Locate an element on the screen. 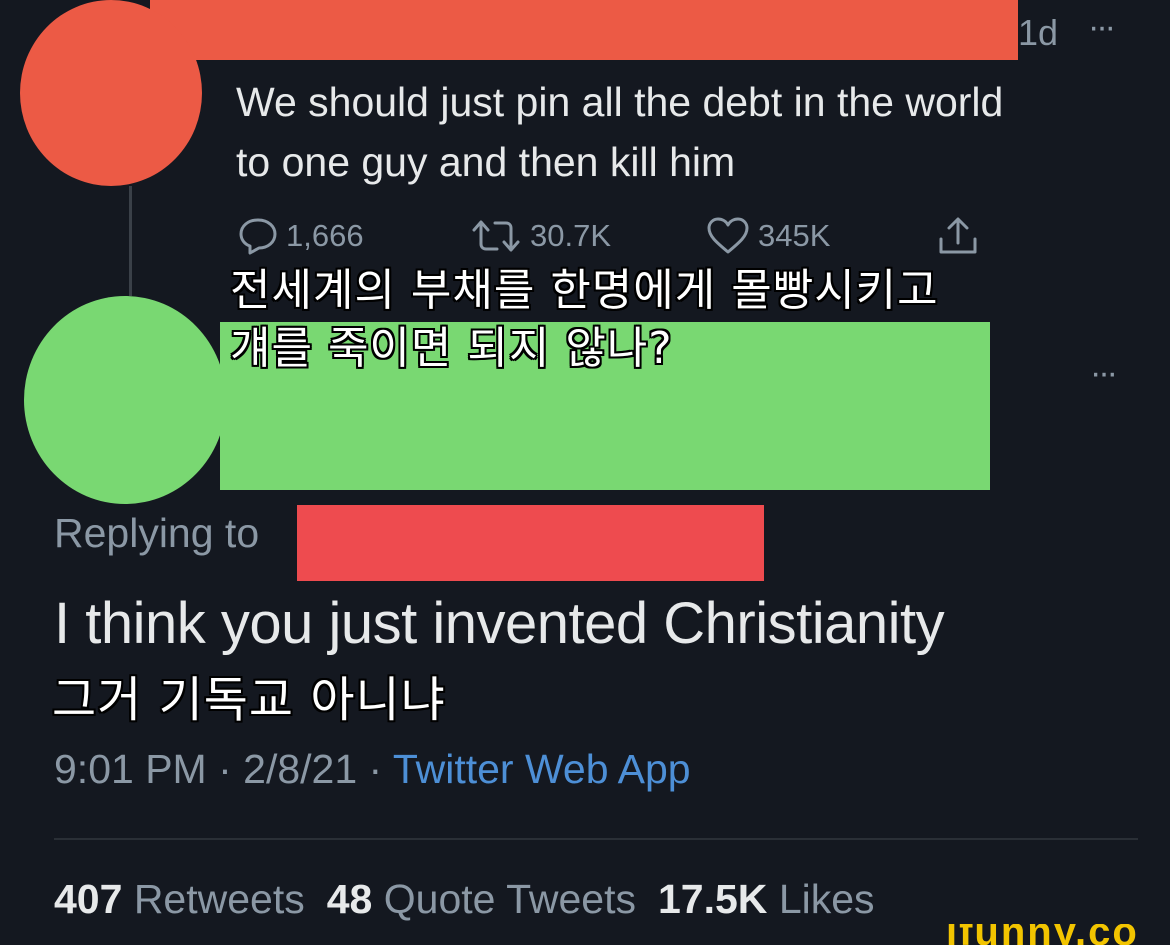  retweet-button: 30.7K is located at coordinates (540, 236).